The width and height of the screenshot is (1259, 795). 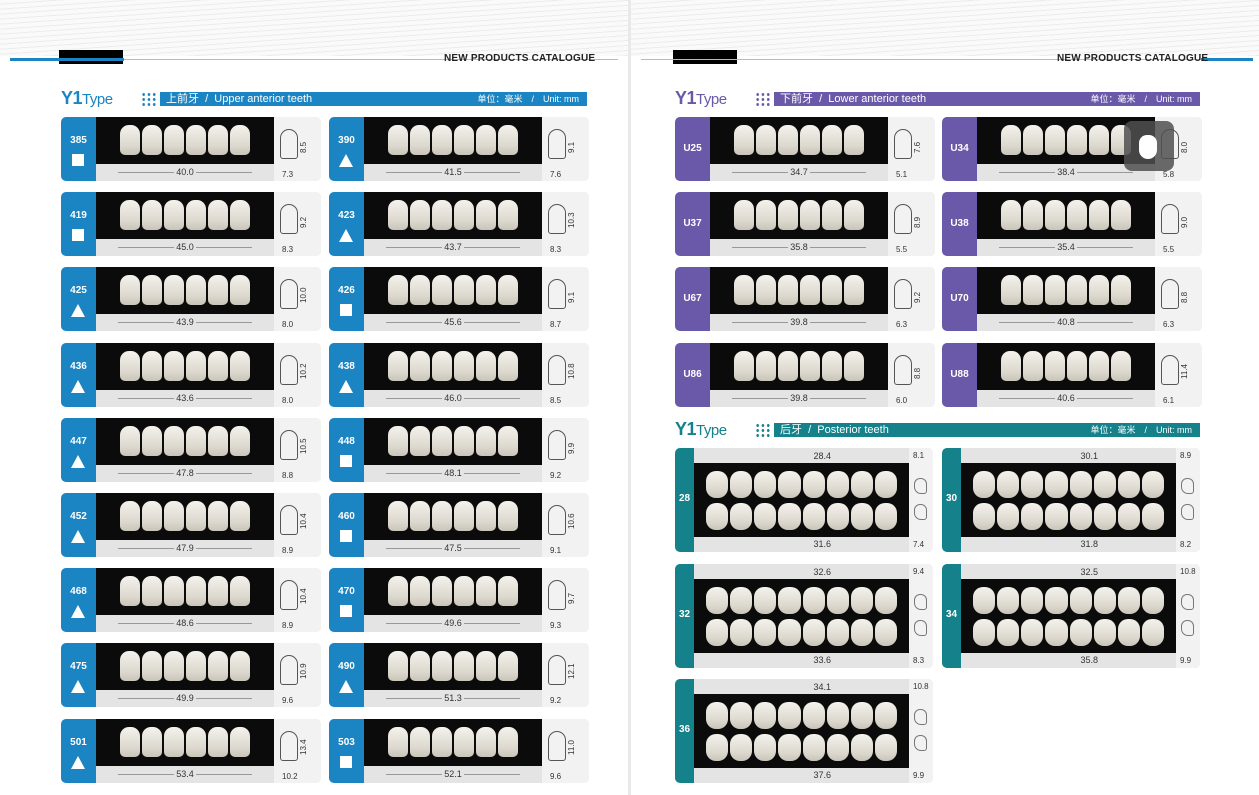 What do you see at coordinates (763, 430) in the screenshot?
I see `dots-icon` at bounding box center [763, 430].